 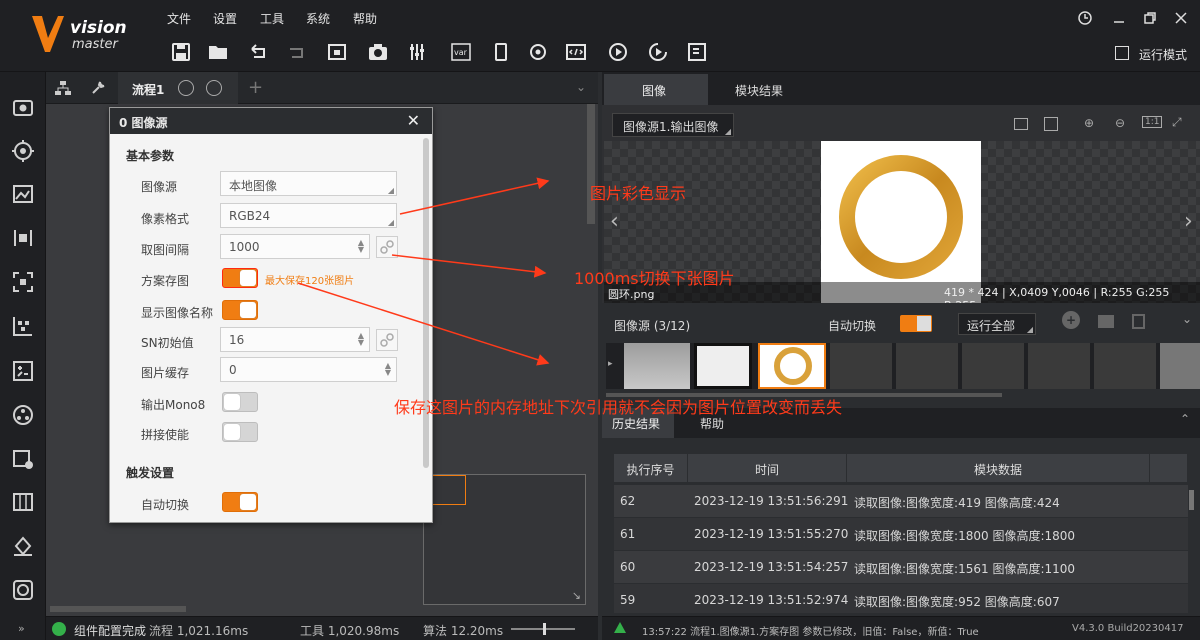 I want to click on expand-rail-icon: », so click(x=21, y=628).